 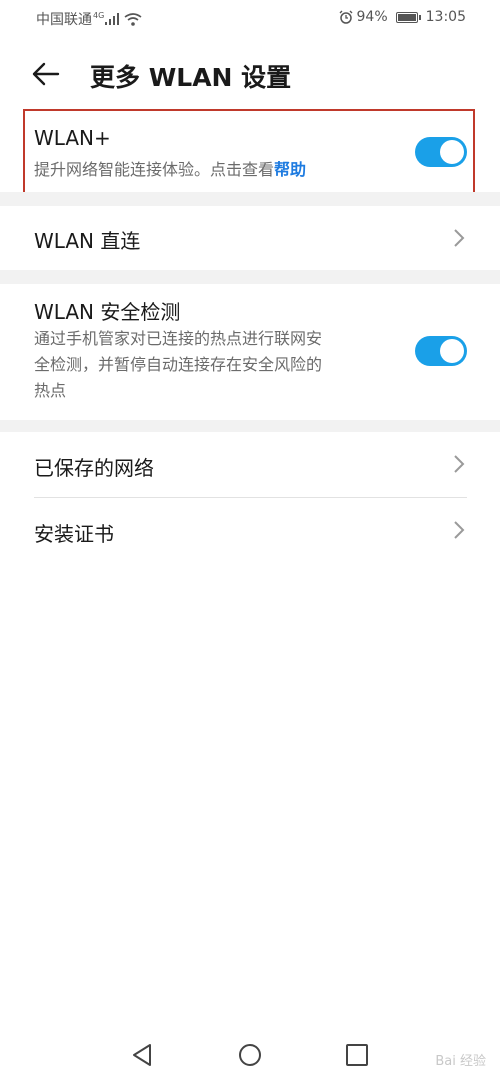 I want to click on clock: 13:05, so click(x=445, y=17).